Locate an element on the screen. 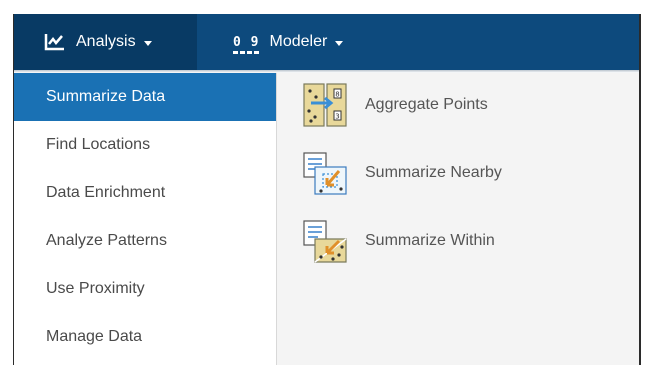  sidebar-item-analyze-patterns: Analyze Patterns is located at coordinates (145, 241).